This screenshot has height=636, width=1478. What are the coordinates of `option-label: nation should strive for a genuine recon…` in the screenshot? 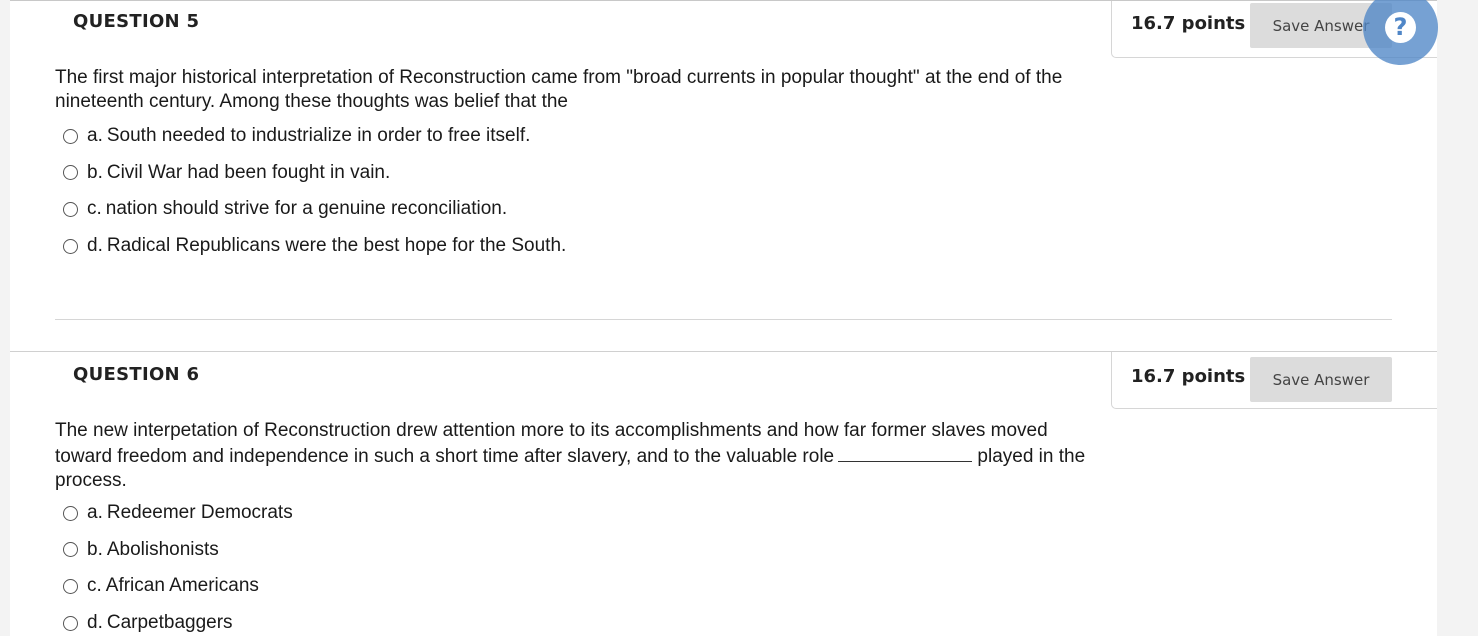 It's located at (306, 209).